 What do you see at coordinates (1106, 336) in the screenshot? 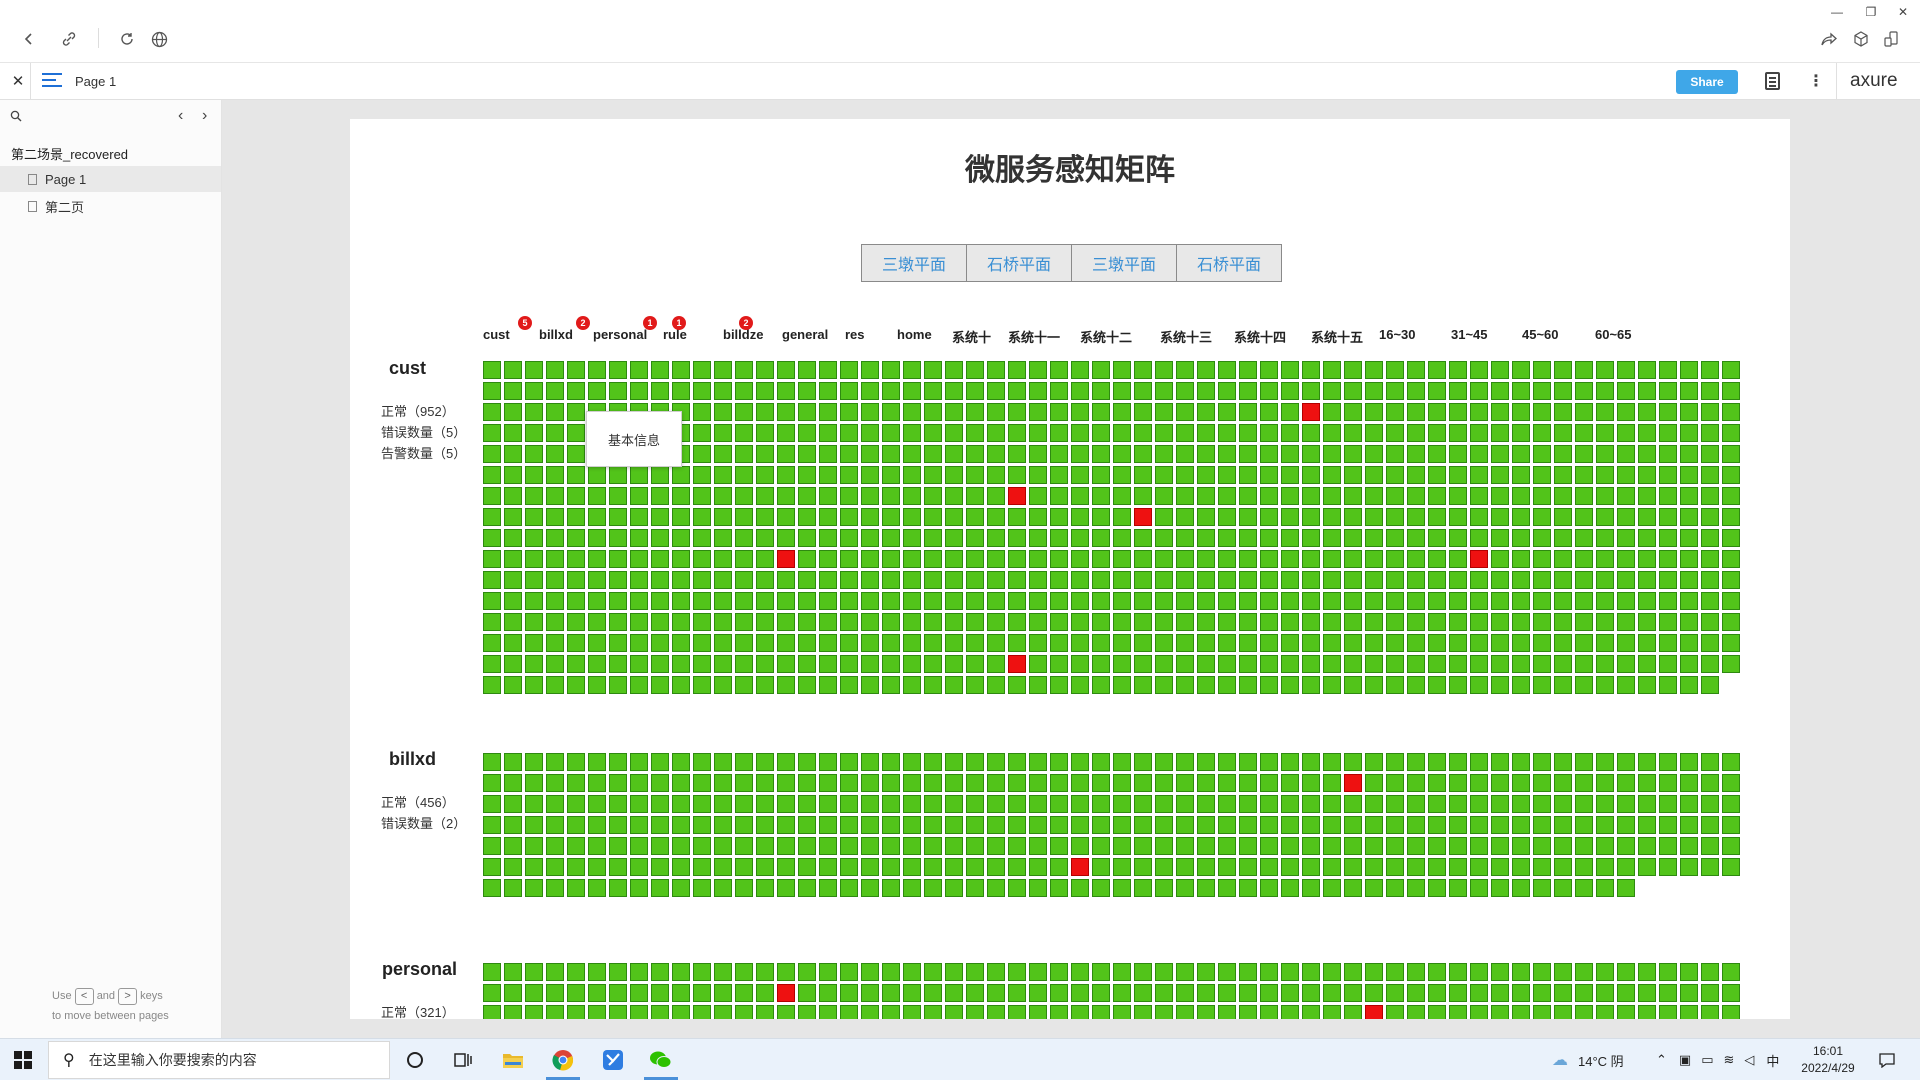
I see `column-header: 系统十二` at bounding box center [1106, 336].